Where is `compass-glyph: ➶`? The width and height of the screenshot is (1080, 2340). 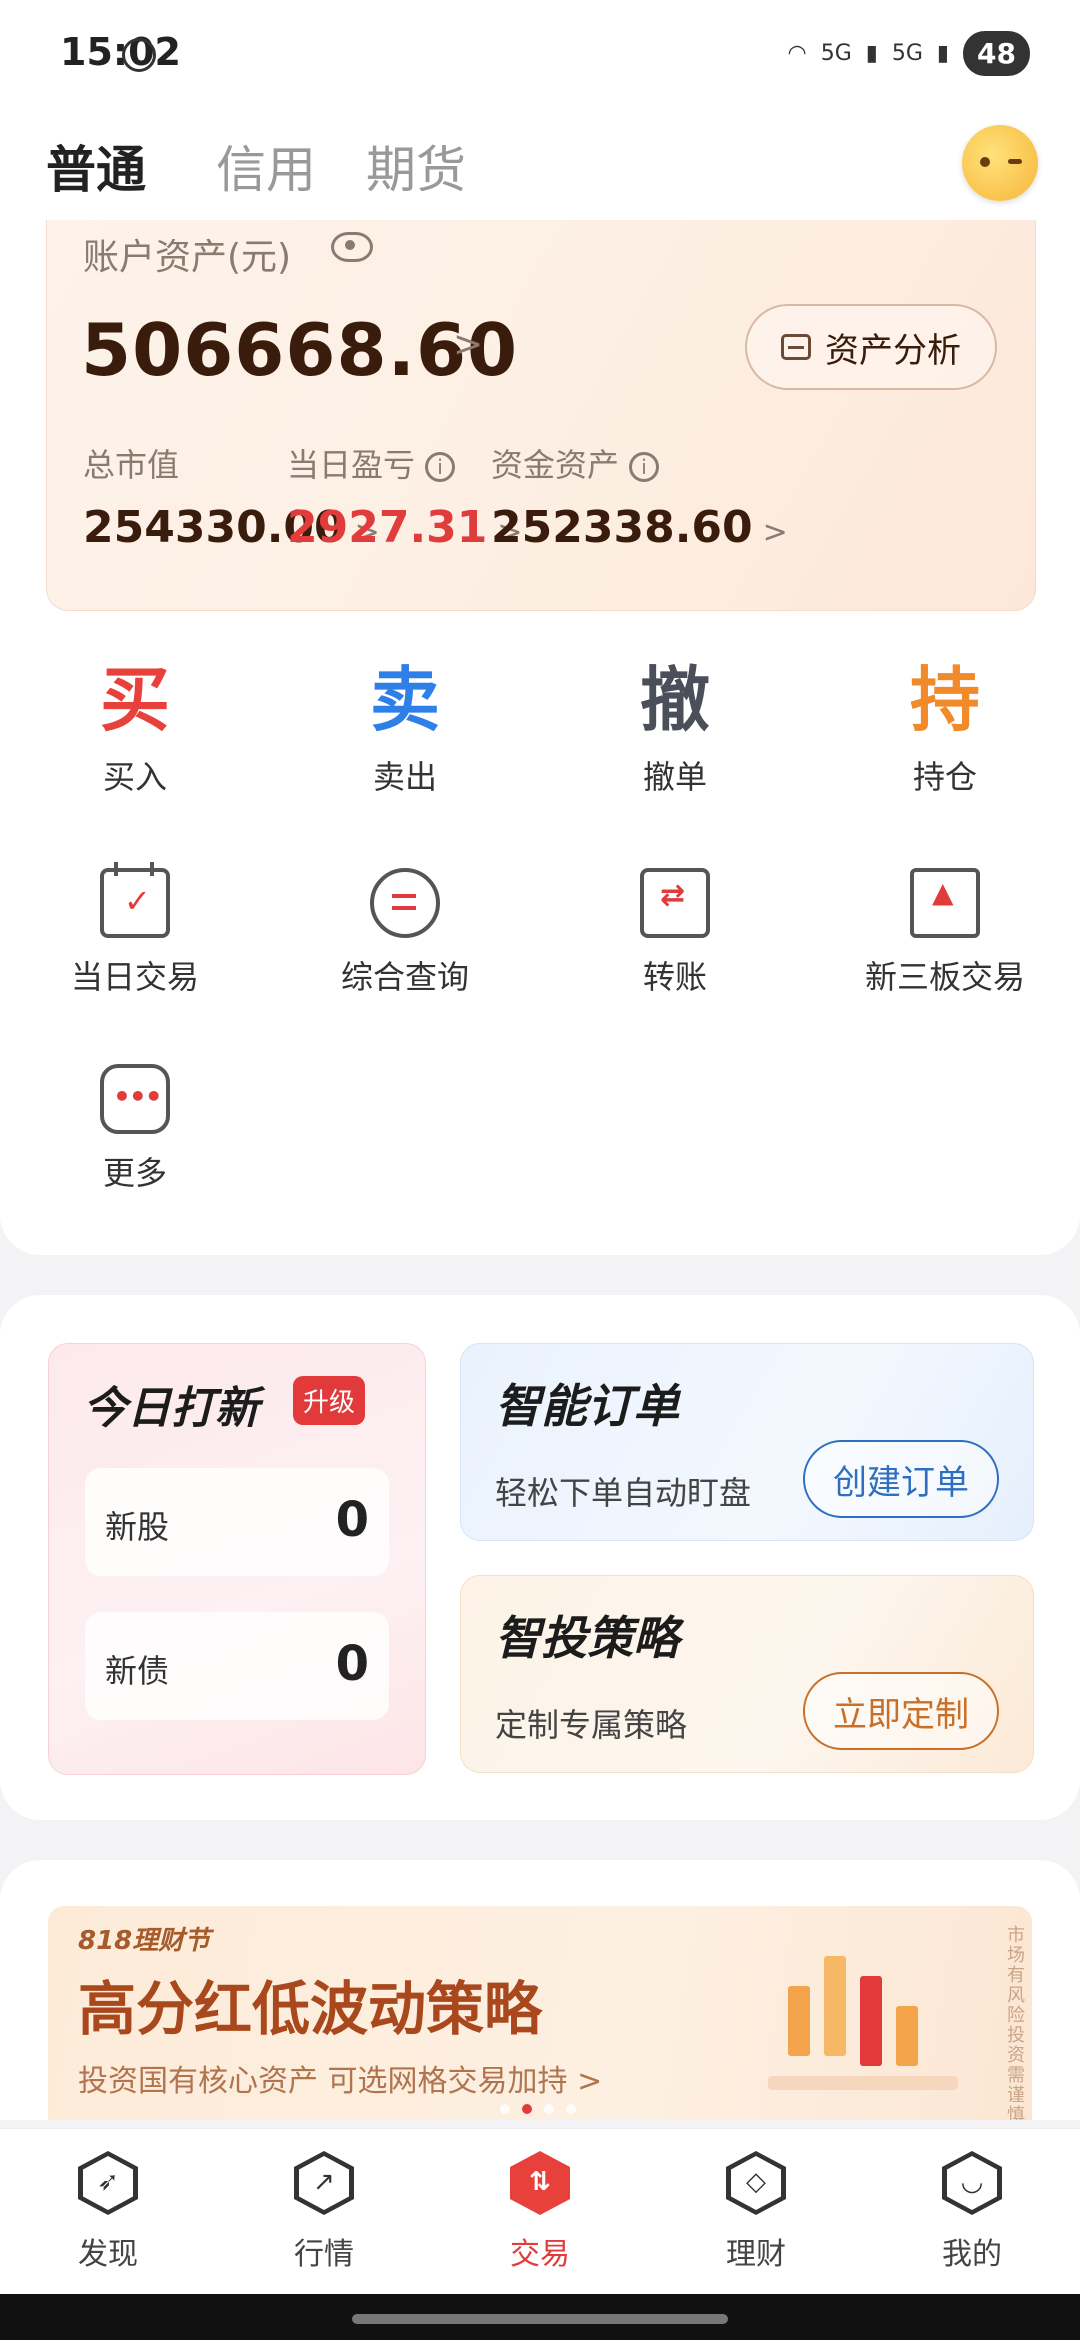
compass-glyph: ➶ is located at coordinates (108, 2182).